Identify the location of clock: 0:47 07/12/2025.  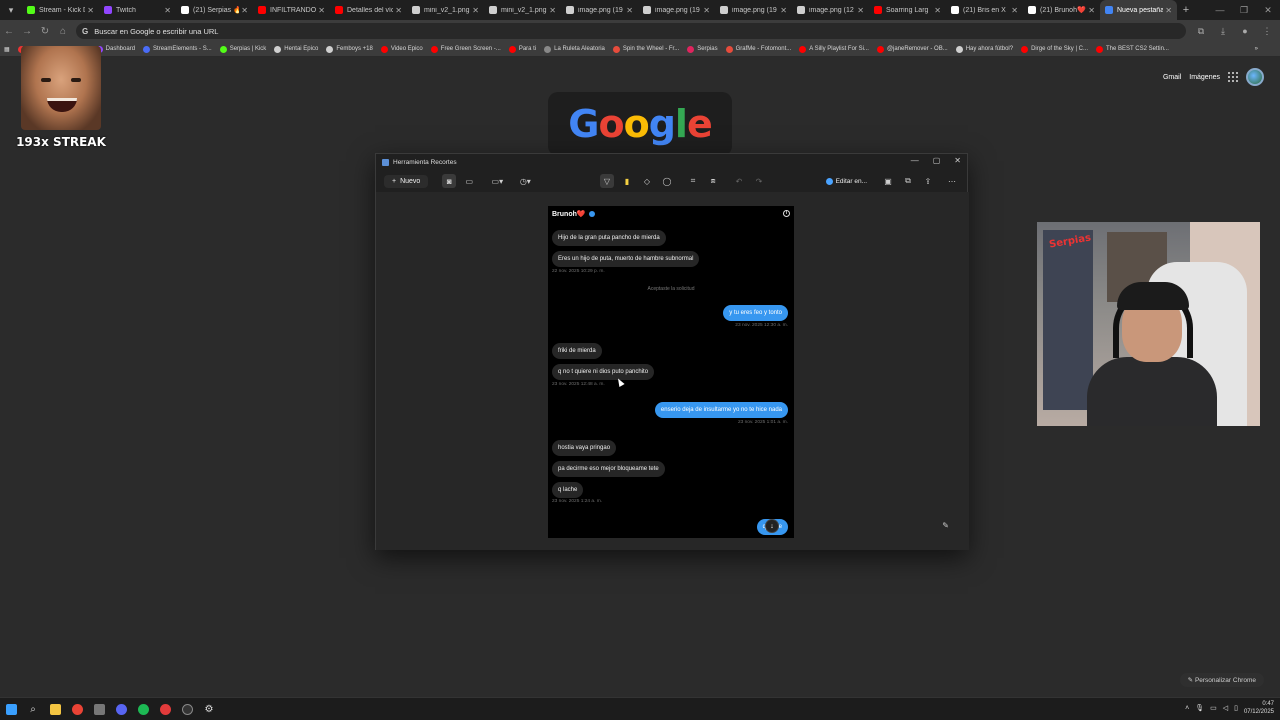
(1259, 708).